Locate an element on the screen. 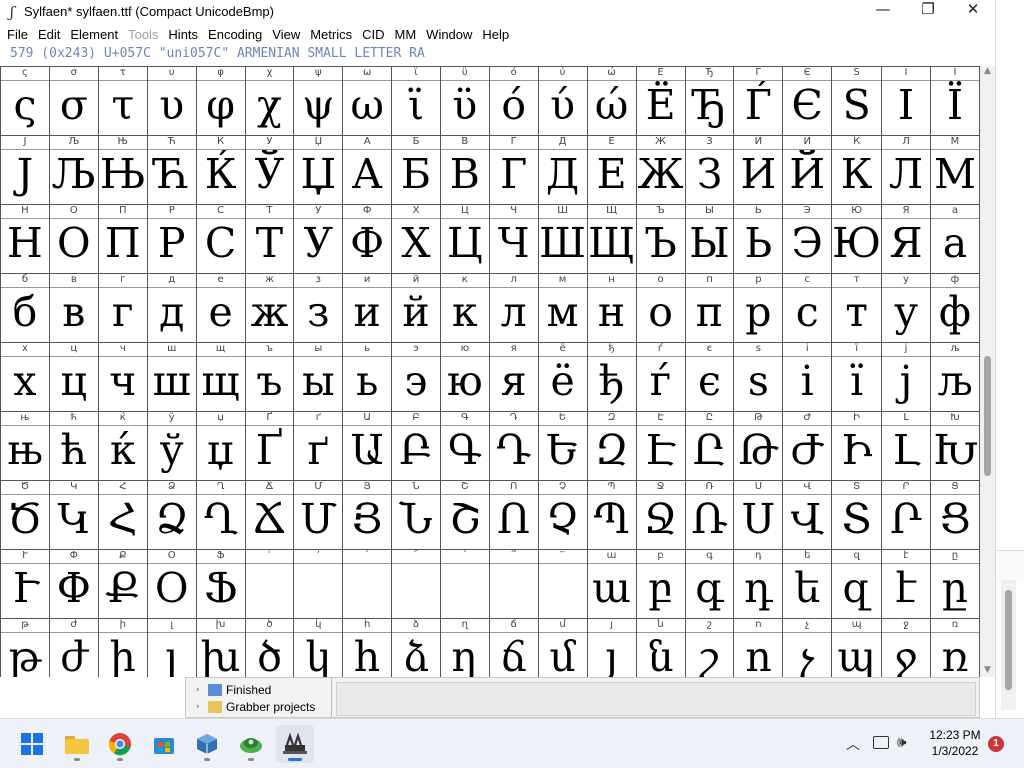  glyph-cell: ԿԿ is located at coordinates (73, 515).